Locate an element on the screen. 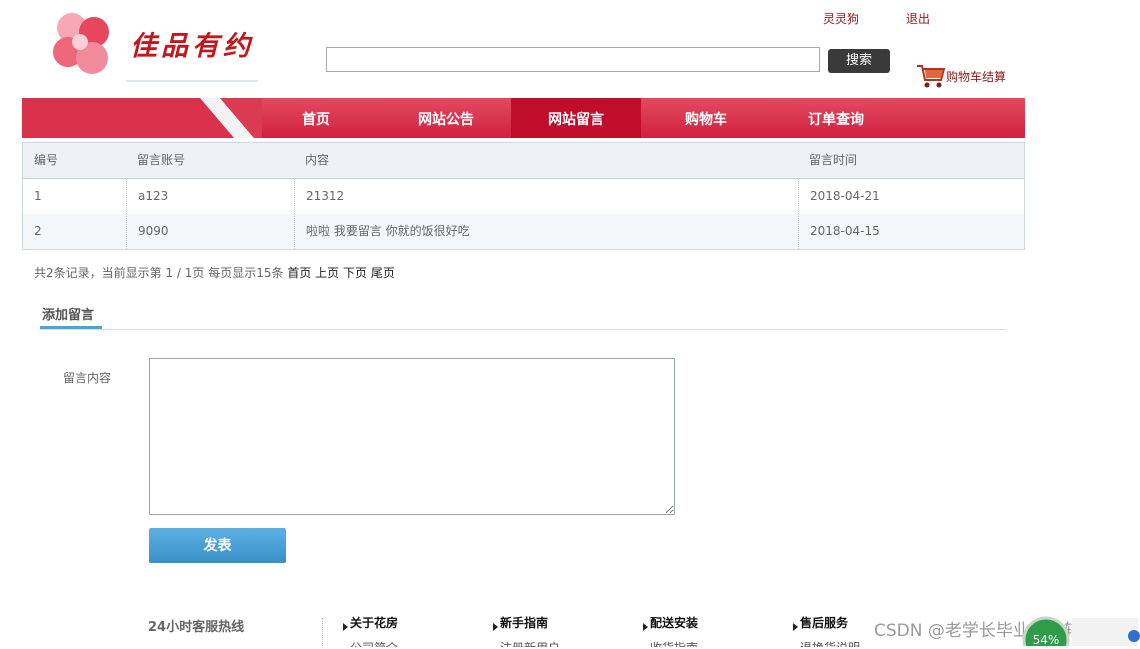 The image size is (1140, 649). message-content-textarea is located at coordinates (412, 436).